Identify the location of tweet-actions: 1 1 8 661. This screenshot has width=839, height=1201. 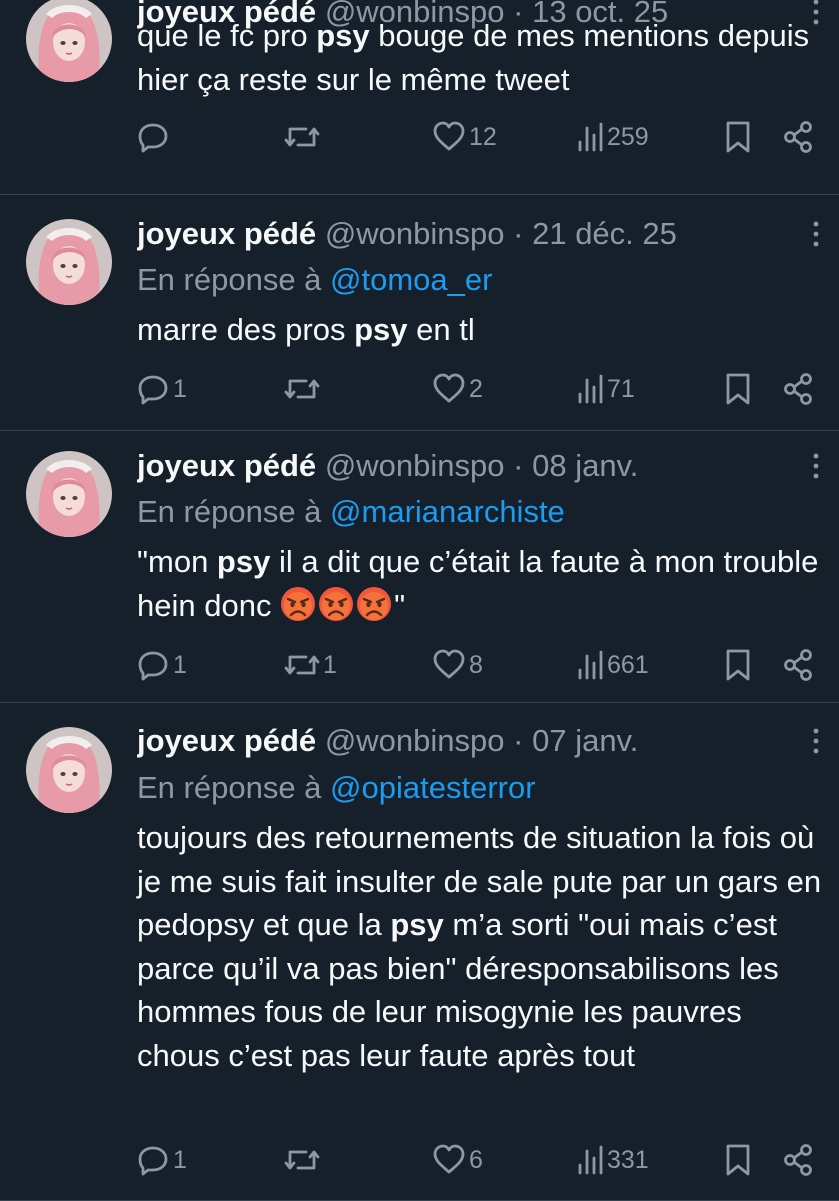
(419, 665).